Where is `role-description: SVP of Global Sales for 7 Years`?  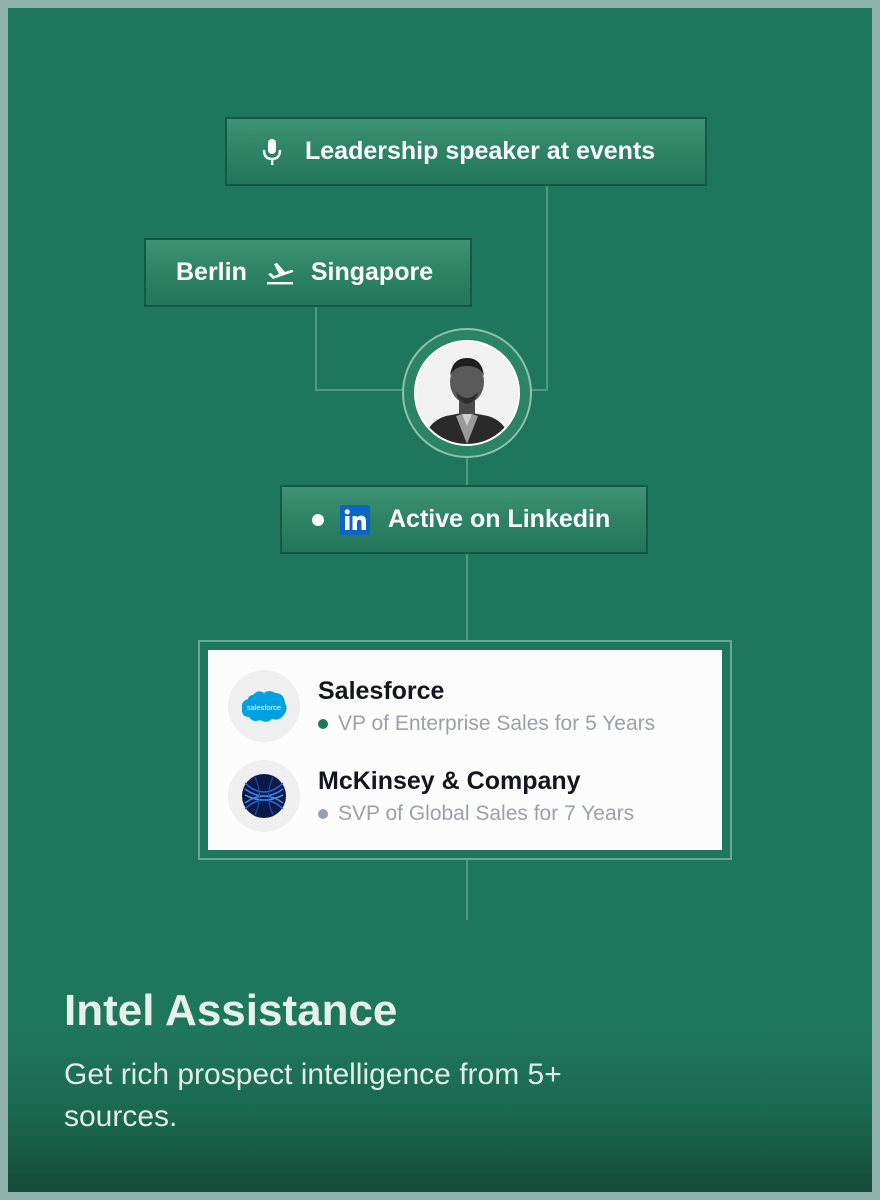 role-description: SVP of Global Sales for 7 Years is located at coordinates (476, 814).